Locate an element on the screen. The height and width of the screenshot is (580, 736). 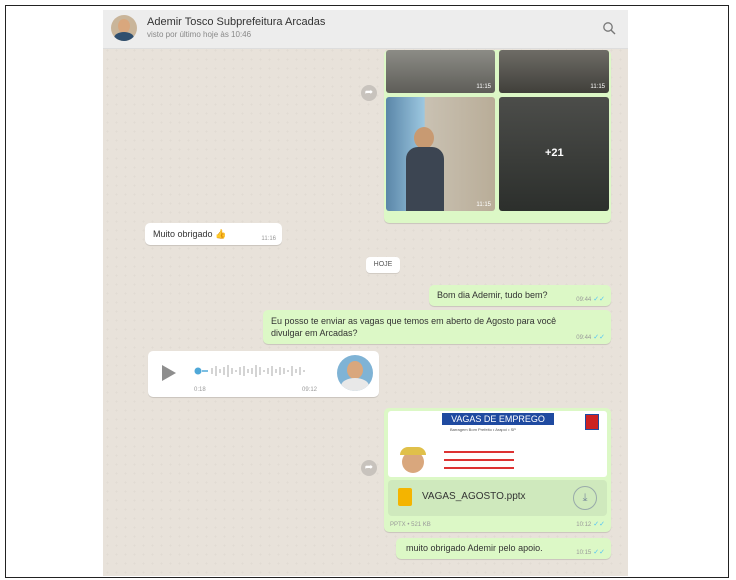
sender-avatar is located at coordinates (355, 373).